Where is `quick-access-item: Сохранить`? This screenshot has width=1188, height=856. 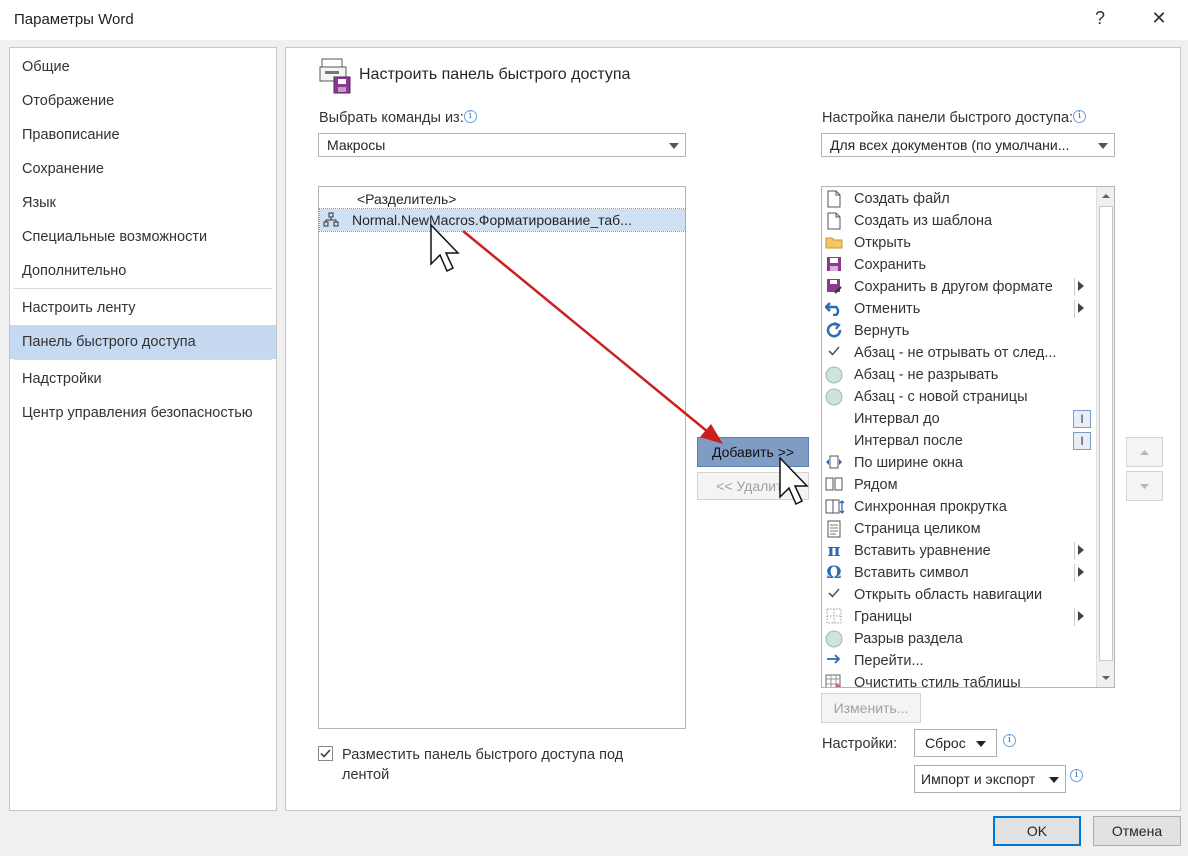 quick-access-item: Сохранить is located at coordinates (959, 265).